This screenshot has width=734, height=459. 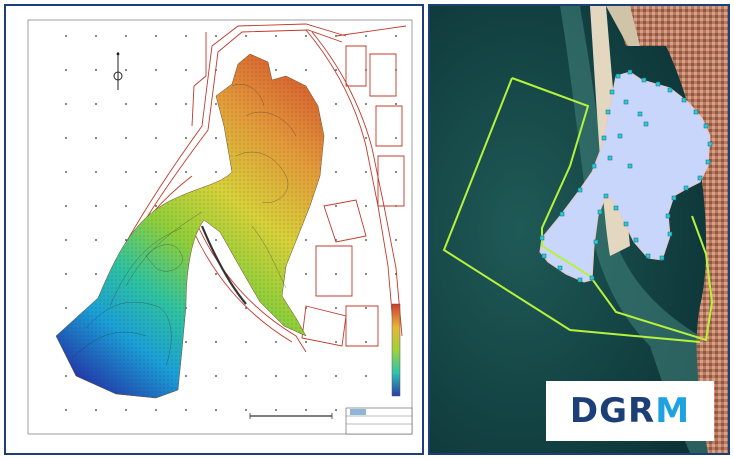 I want to click on title-block, so click(x=331, y=421).